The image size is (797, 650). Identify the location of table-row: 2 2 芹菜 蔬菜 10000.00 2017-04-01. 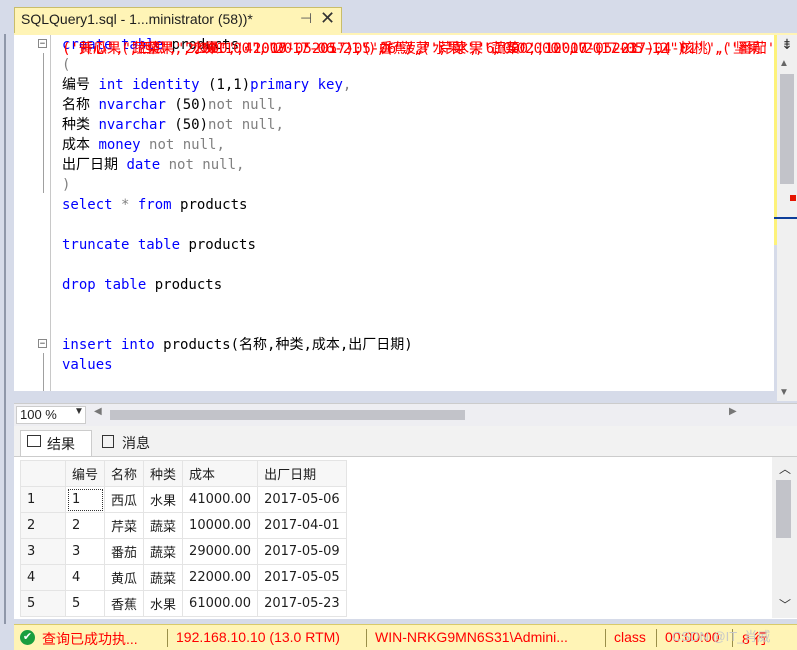
(183, 525).